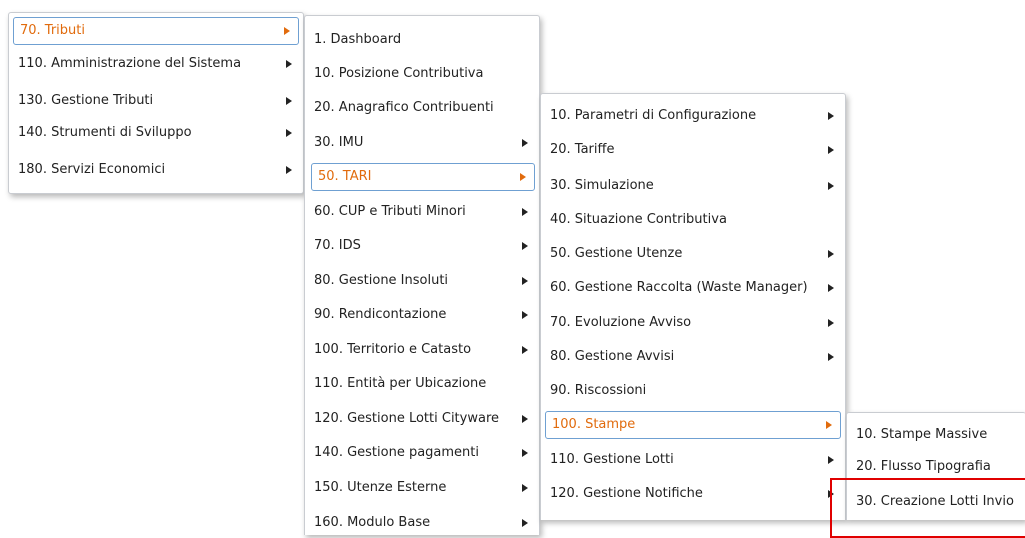  Describe the element at coordinates (693, 186) in the screenshot. I see `menu-item-simulazione: 30. Simulazione` at that location.